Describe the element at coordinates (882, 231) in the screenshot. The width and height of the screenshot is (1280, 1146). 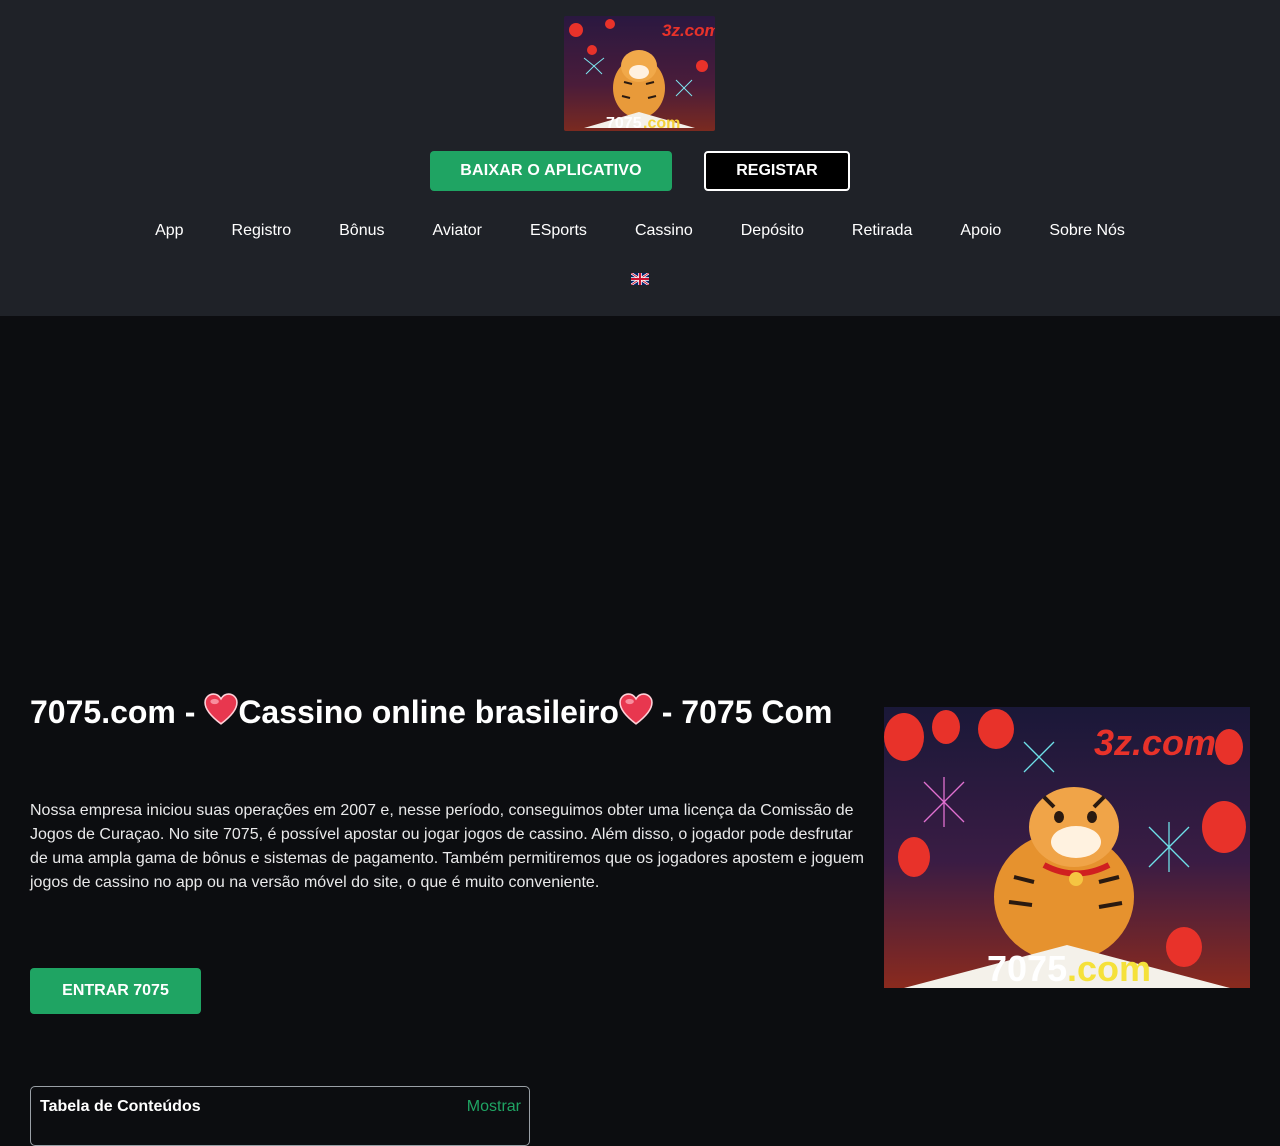
I see `nav-item-retirada: Retirada` at that location.